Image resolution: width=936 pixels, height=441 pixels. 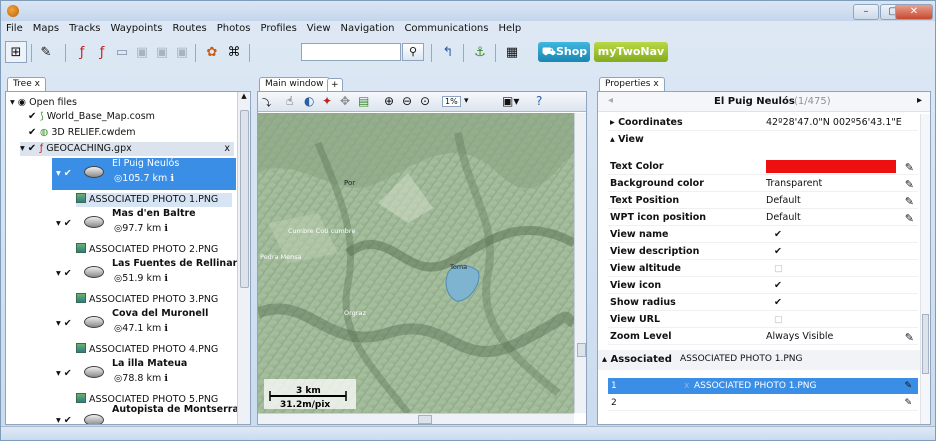 I want to click on mytwonav-button: myTwoNav, so click(x=631, y=52).